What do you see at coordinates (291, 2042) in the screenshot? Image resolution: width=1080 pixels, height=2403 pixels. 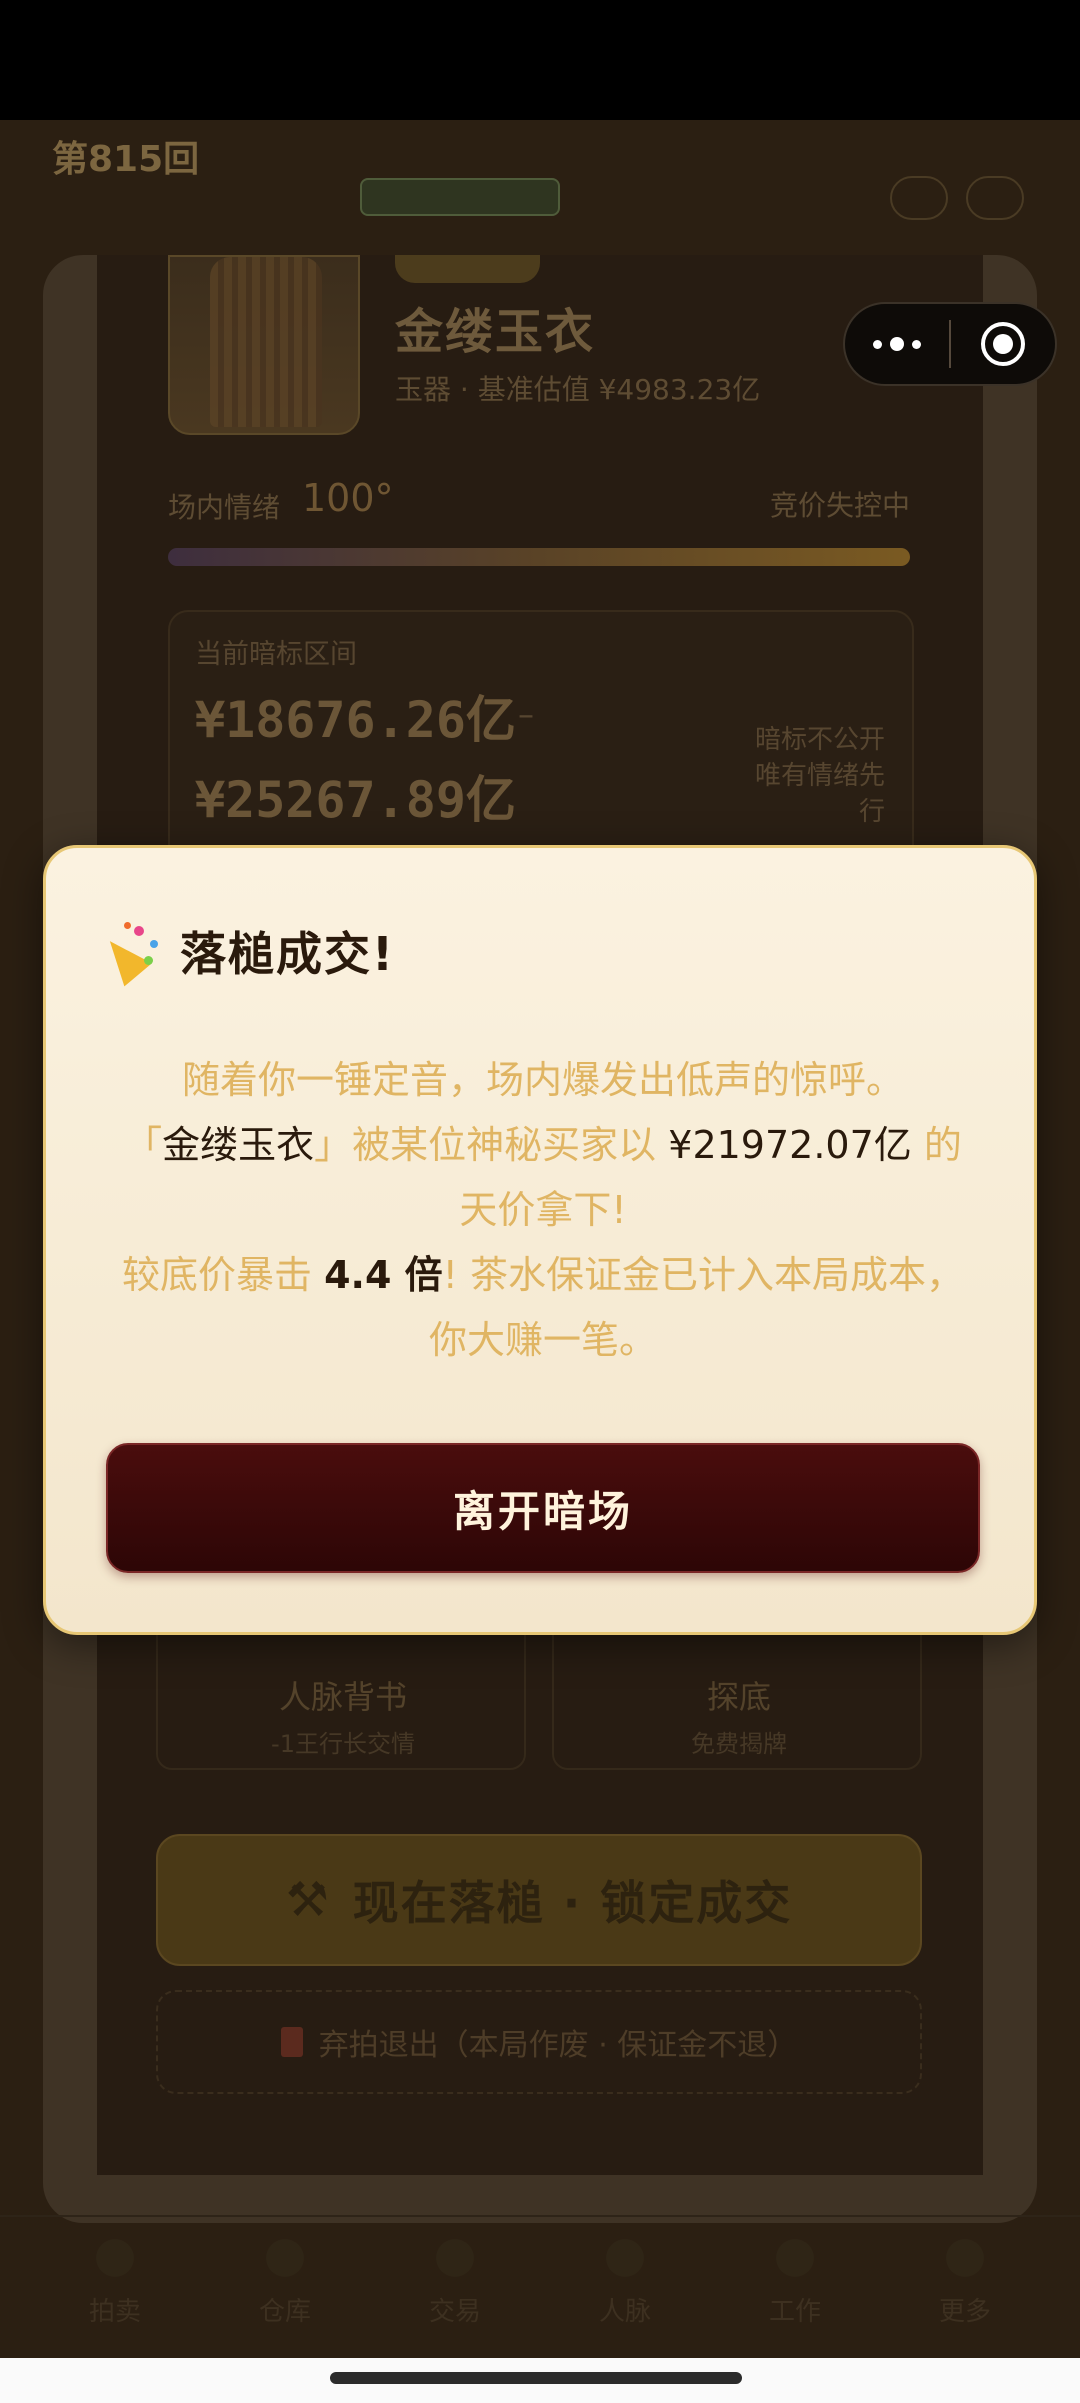 I see `door-icon` at bounding box center [291, 2042].